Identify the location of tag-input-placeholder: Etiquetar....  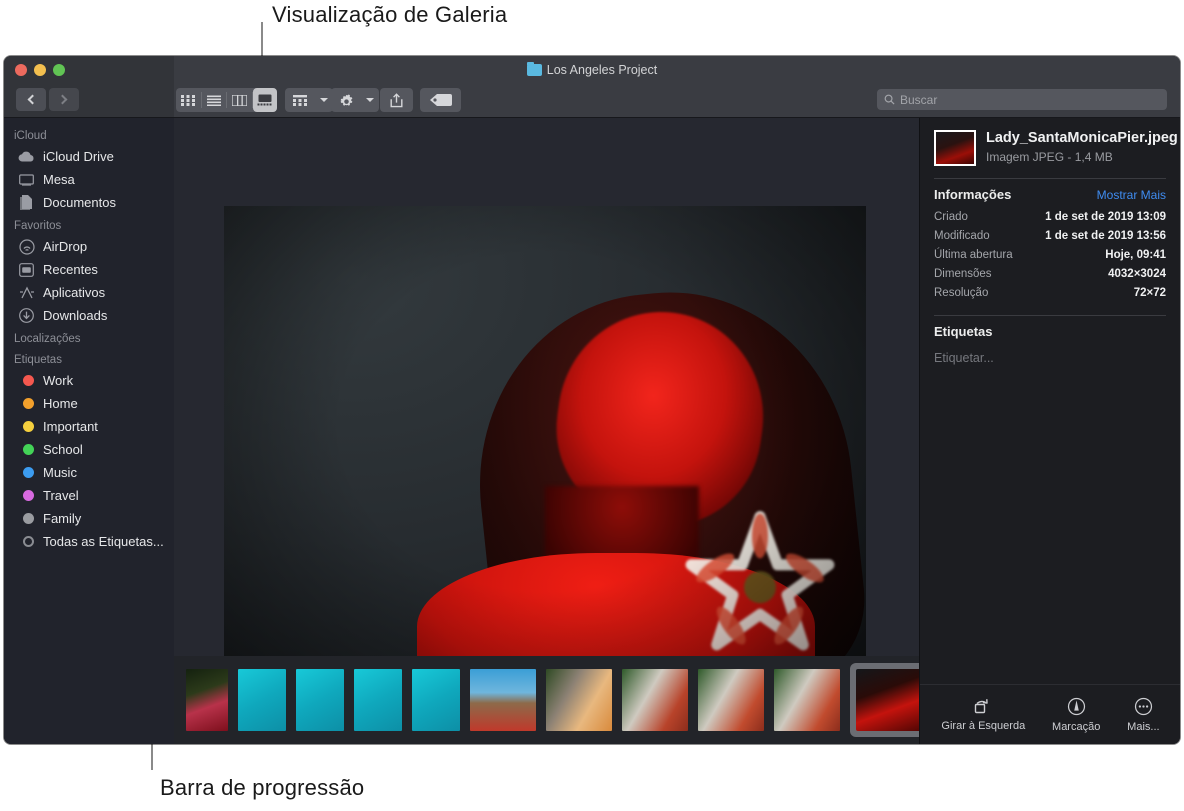
(1050, 355).